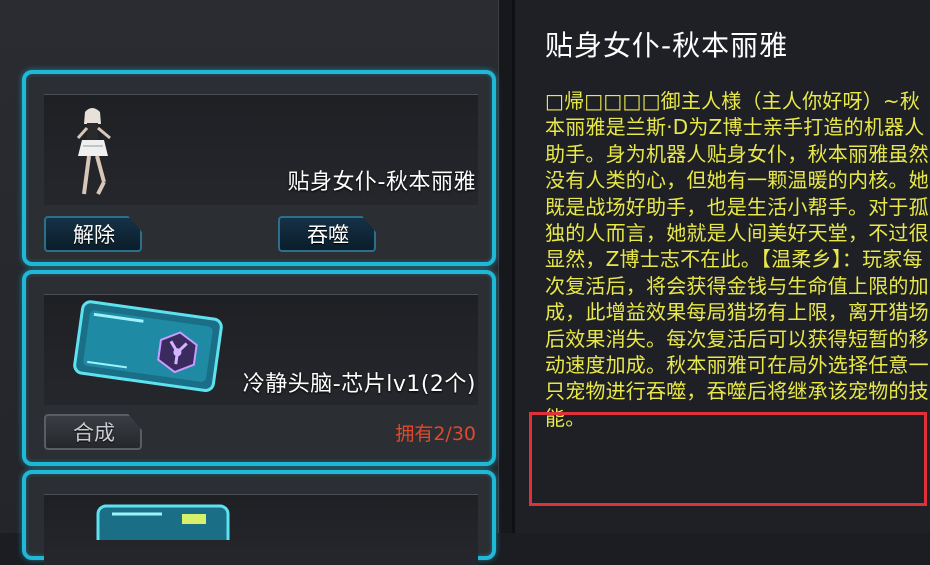 Image resolution: width=930 pixels, height=565 pixels. Describe the element at coordinates (728, 459) in the screenshot. I see `highlight-annotation-box` at that location.